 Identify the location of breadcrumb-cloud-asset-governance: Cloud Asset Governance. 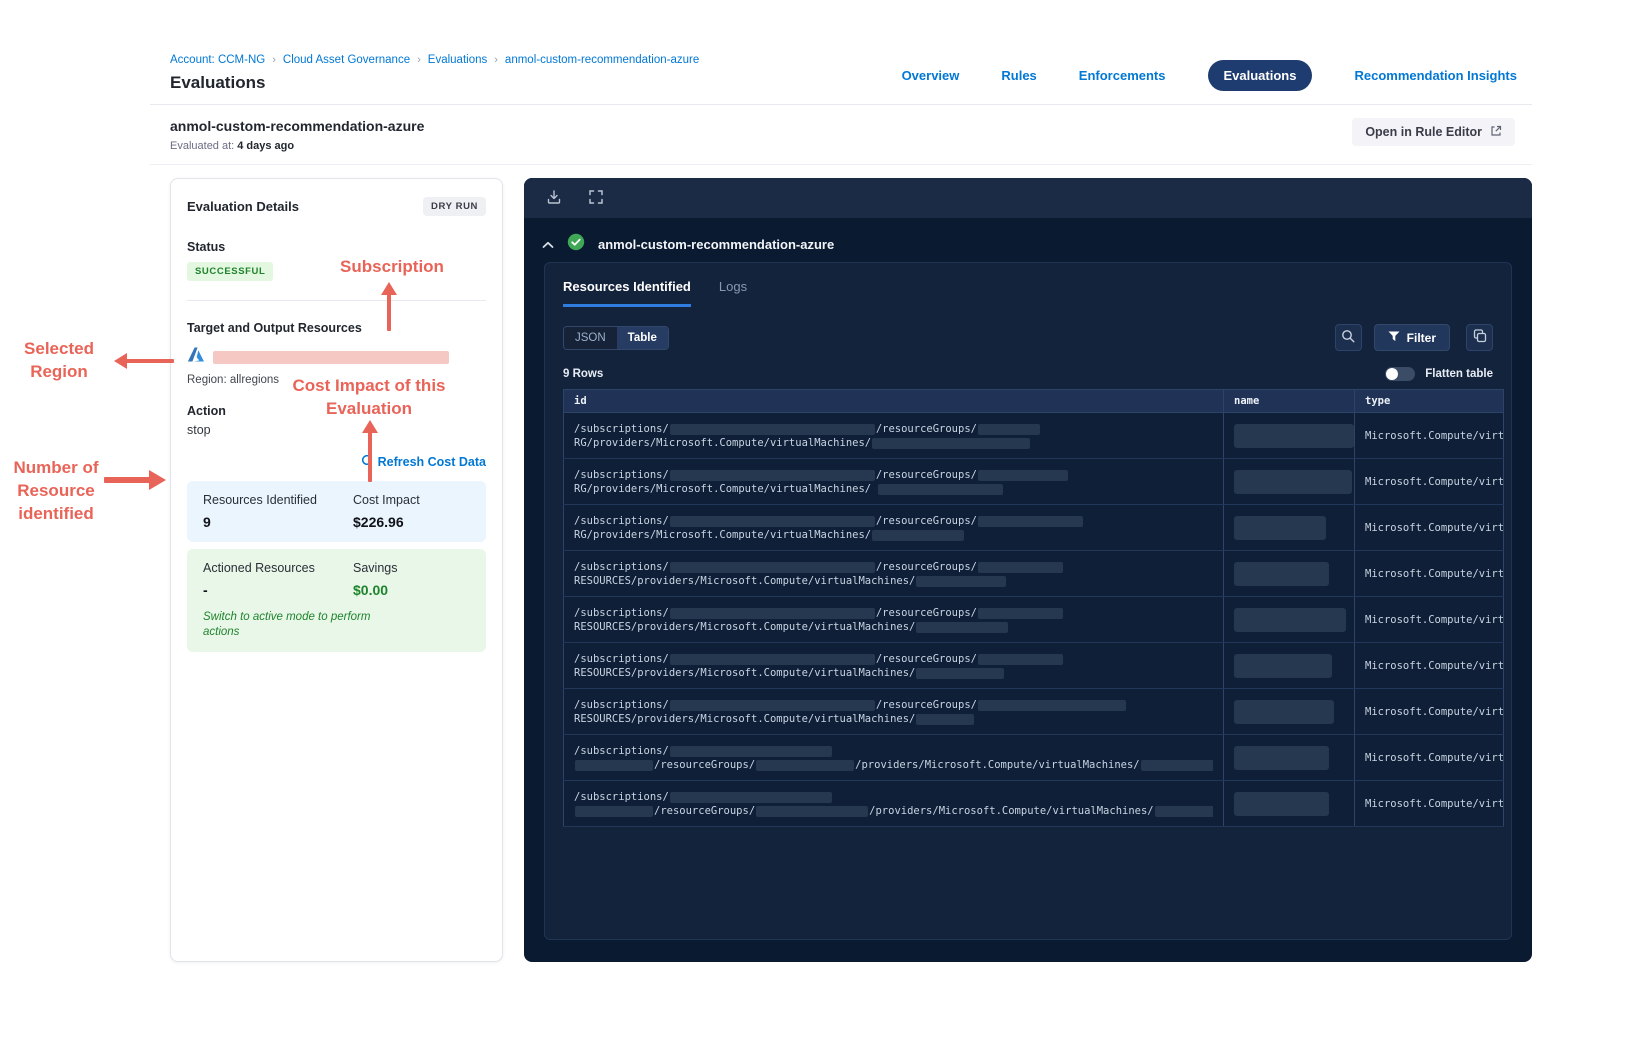
(346, 60).